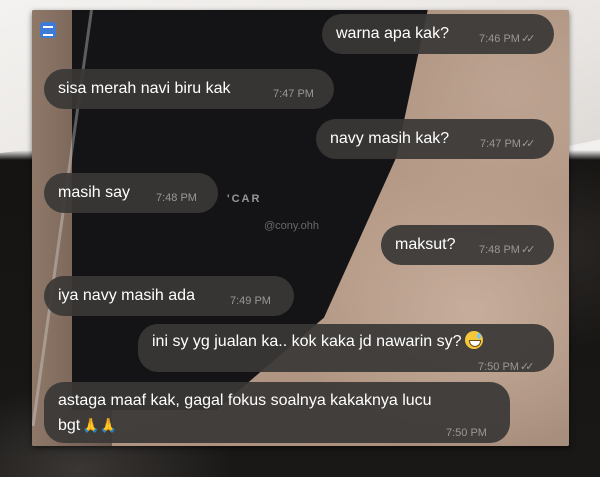 The height and width of the screenshot is (477, 600). I want to click on message-text: navy masih kak?, so click(390, 138).